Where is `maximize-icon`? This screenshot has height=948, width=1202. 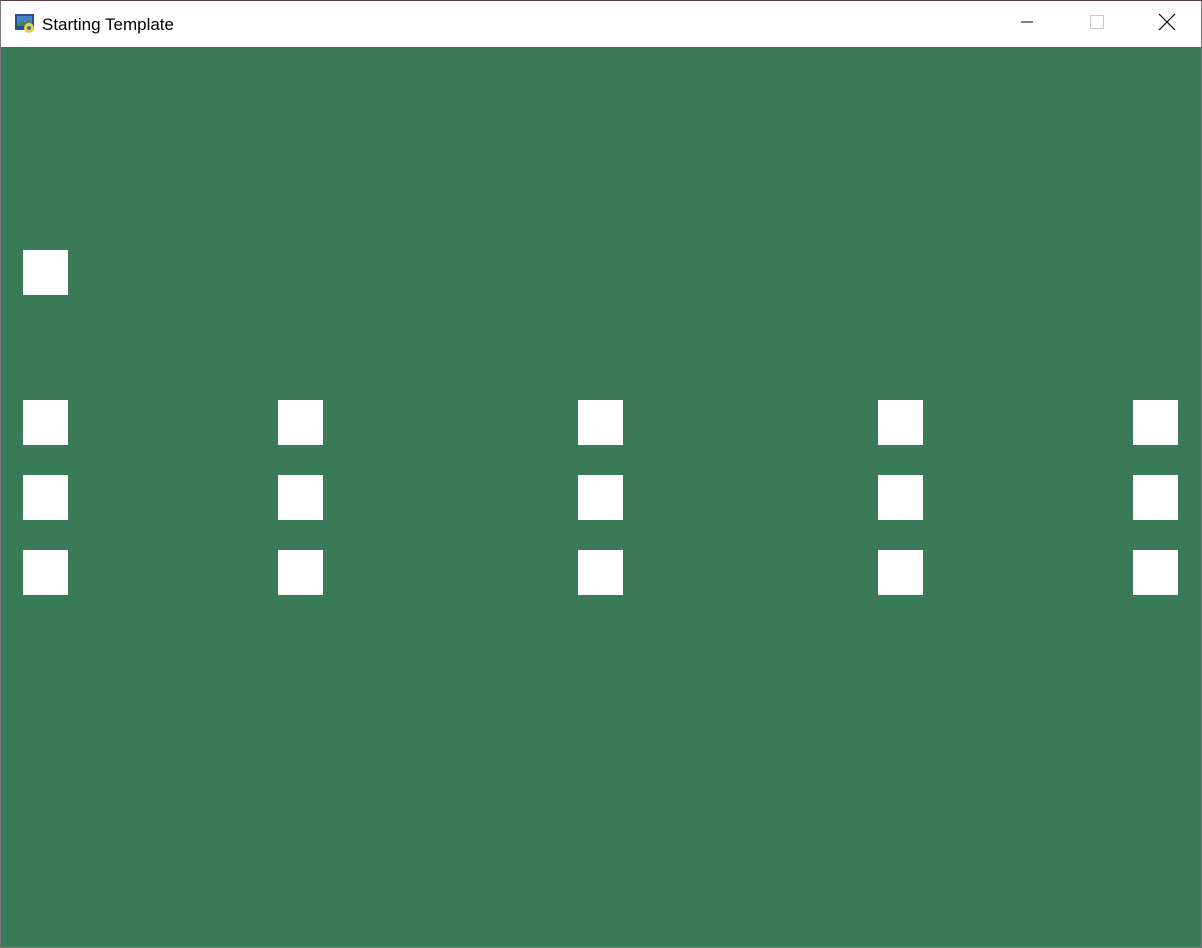
maximize-icon is located at coordinates (1097, 24).